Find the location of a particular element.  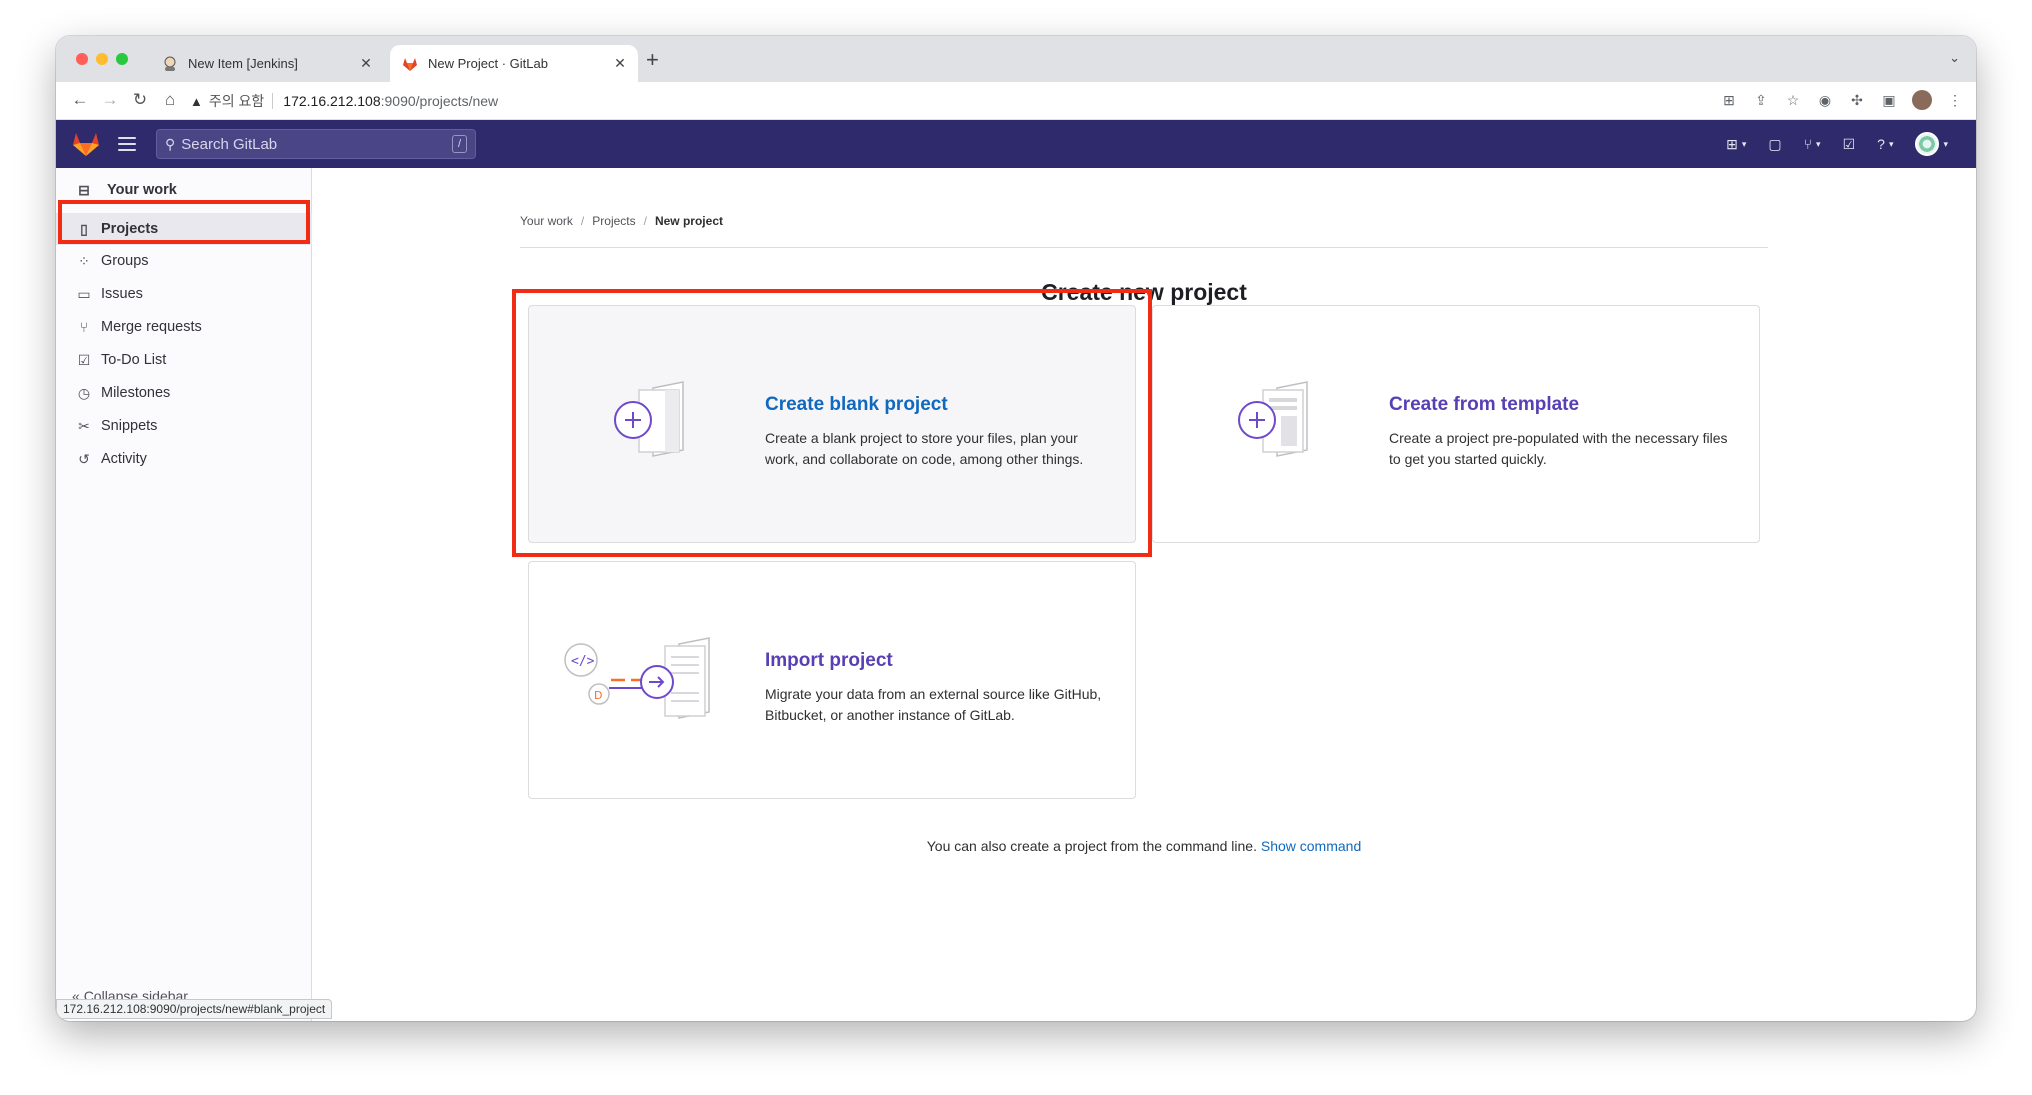

tab-jenkins: New Item [Jenkins] ✕ is located at coordinates (266, 63).